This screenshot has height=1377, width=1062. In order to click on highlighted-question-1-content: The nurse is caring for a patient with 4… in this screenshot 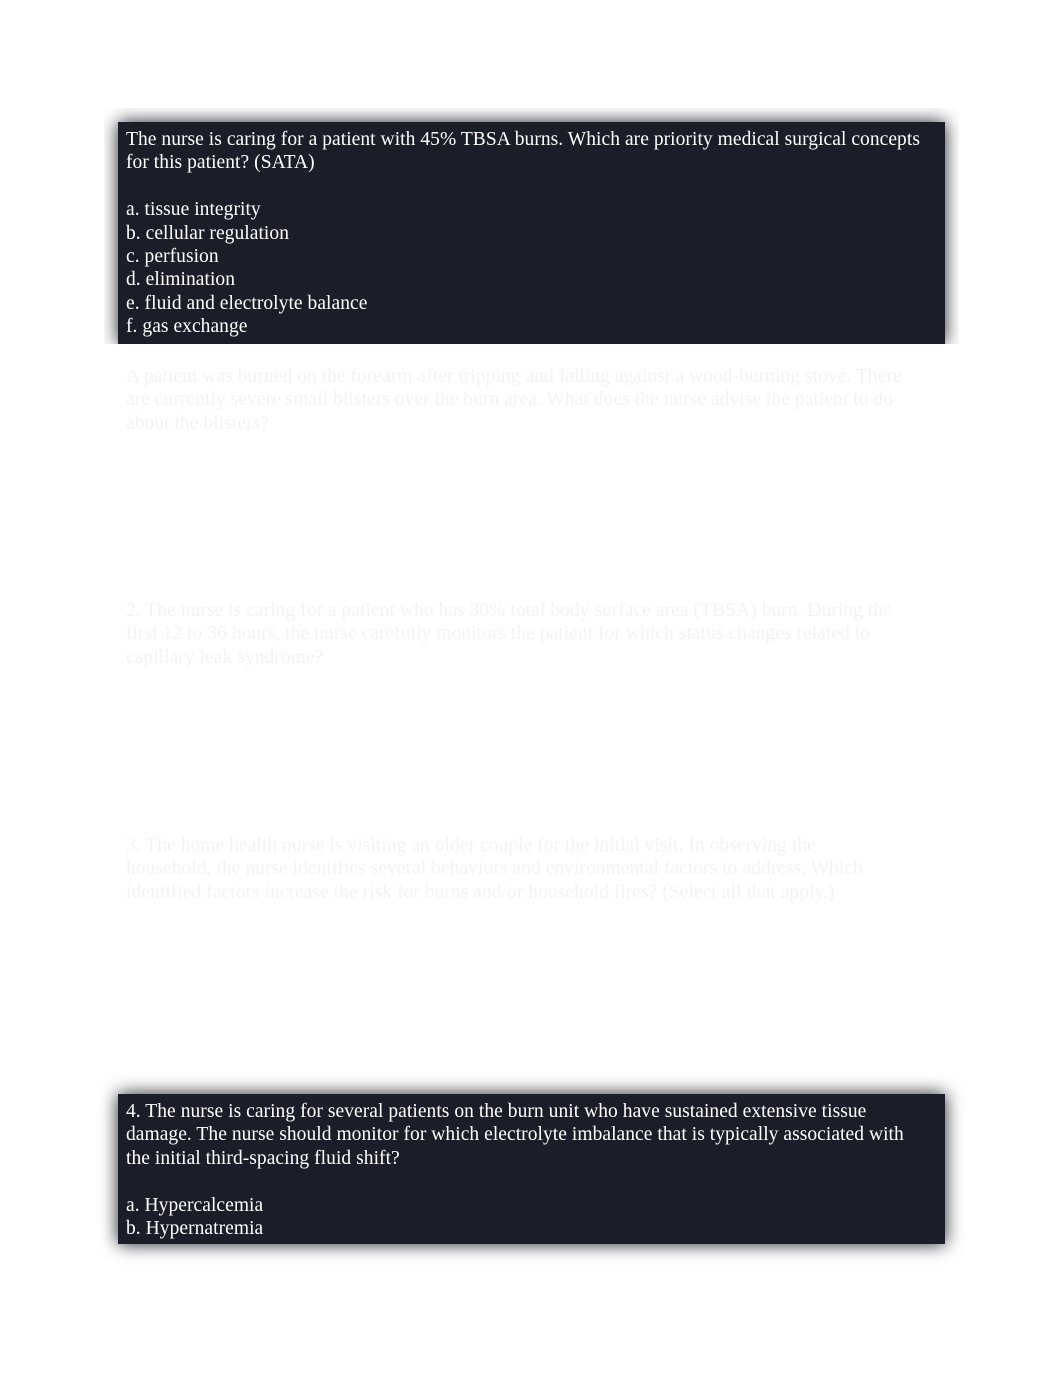, I will do `click(525, 233)`.